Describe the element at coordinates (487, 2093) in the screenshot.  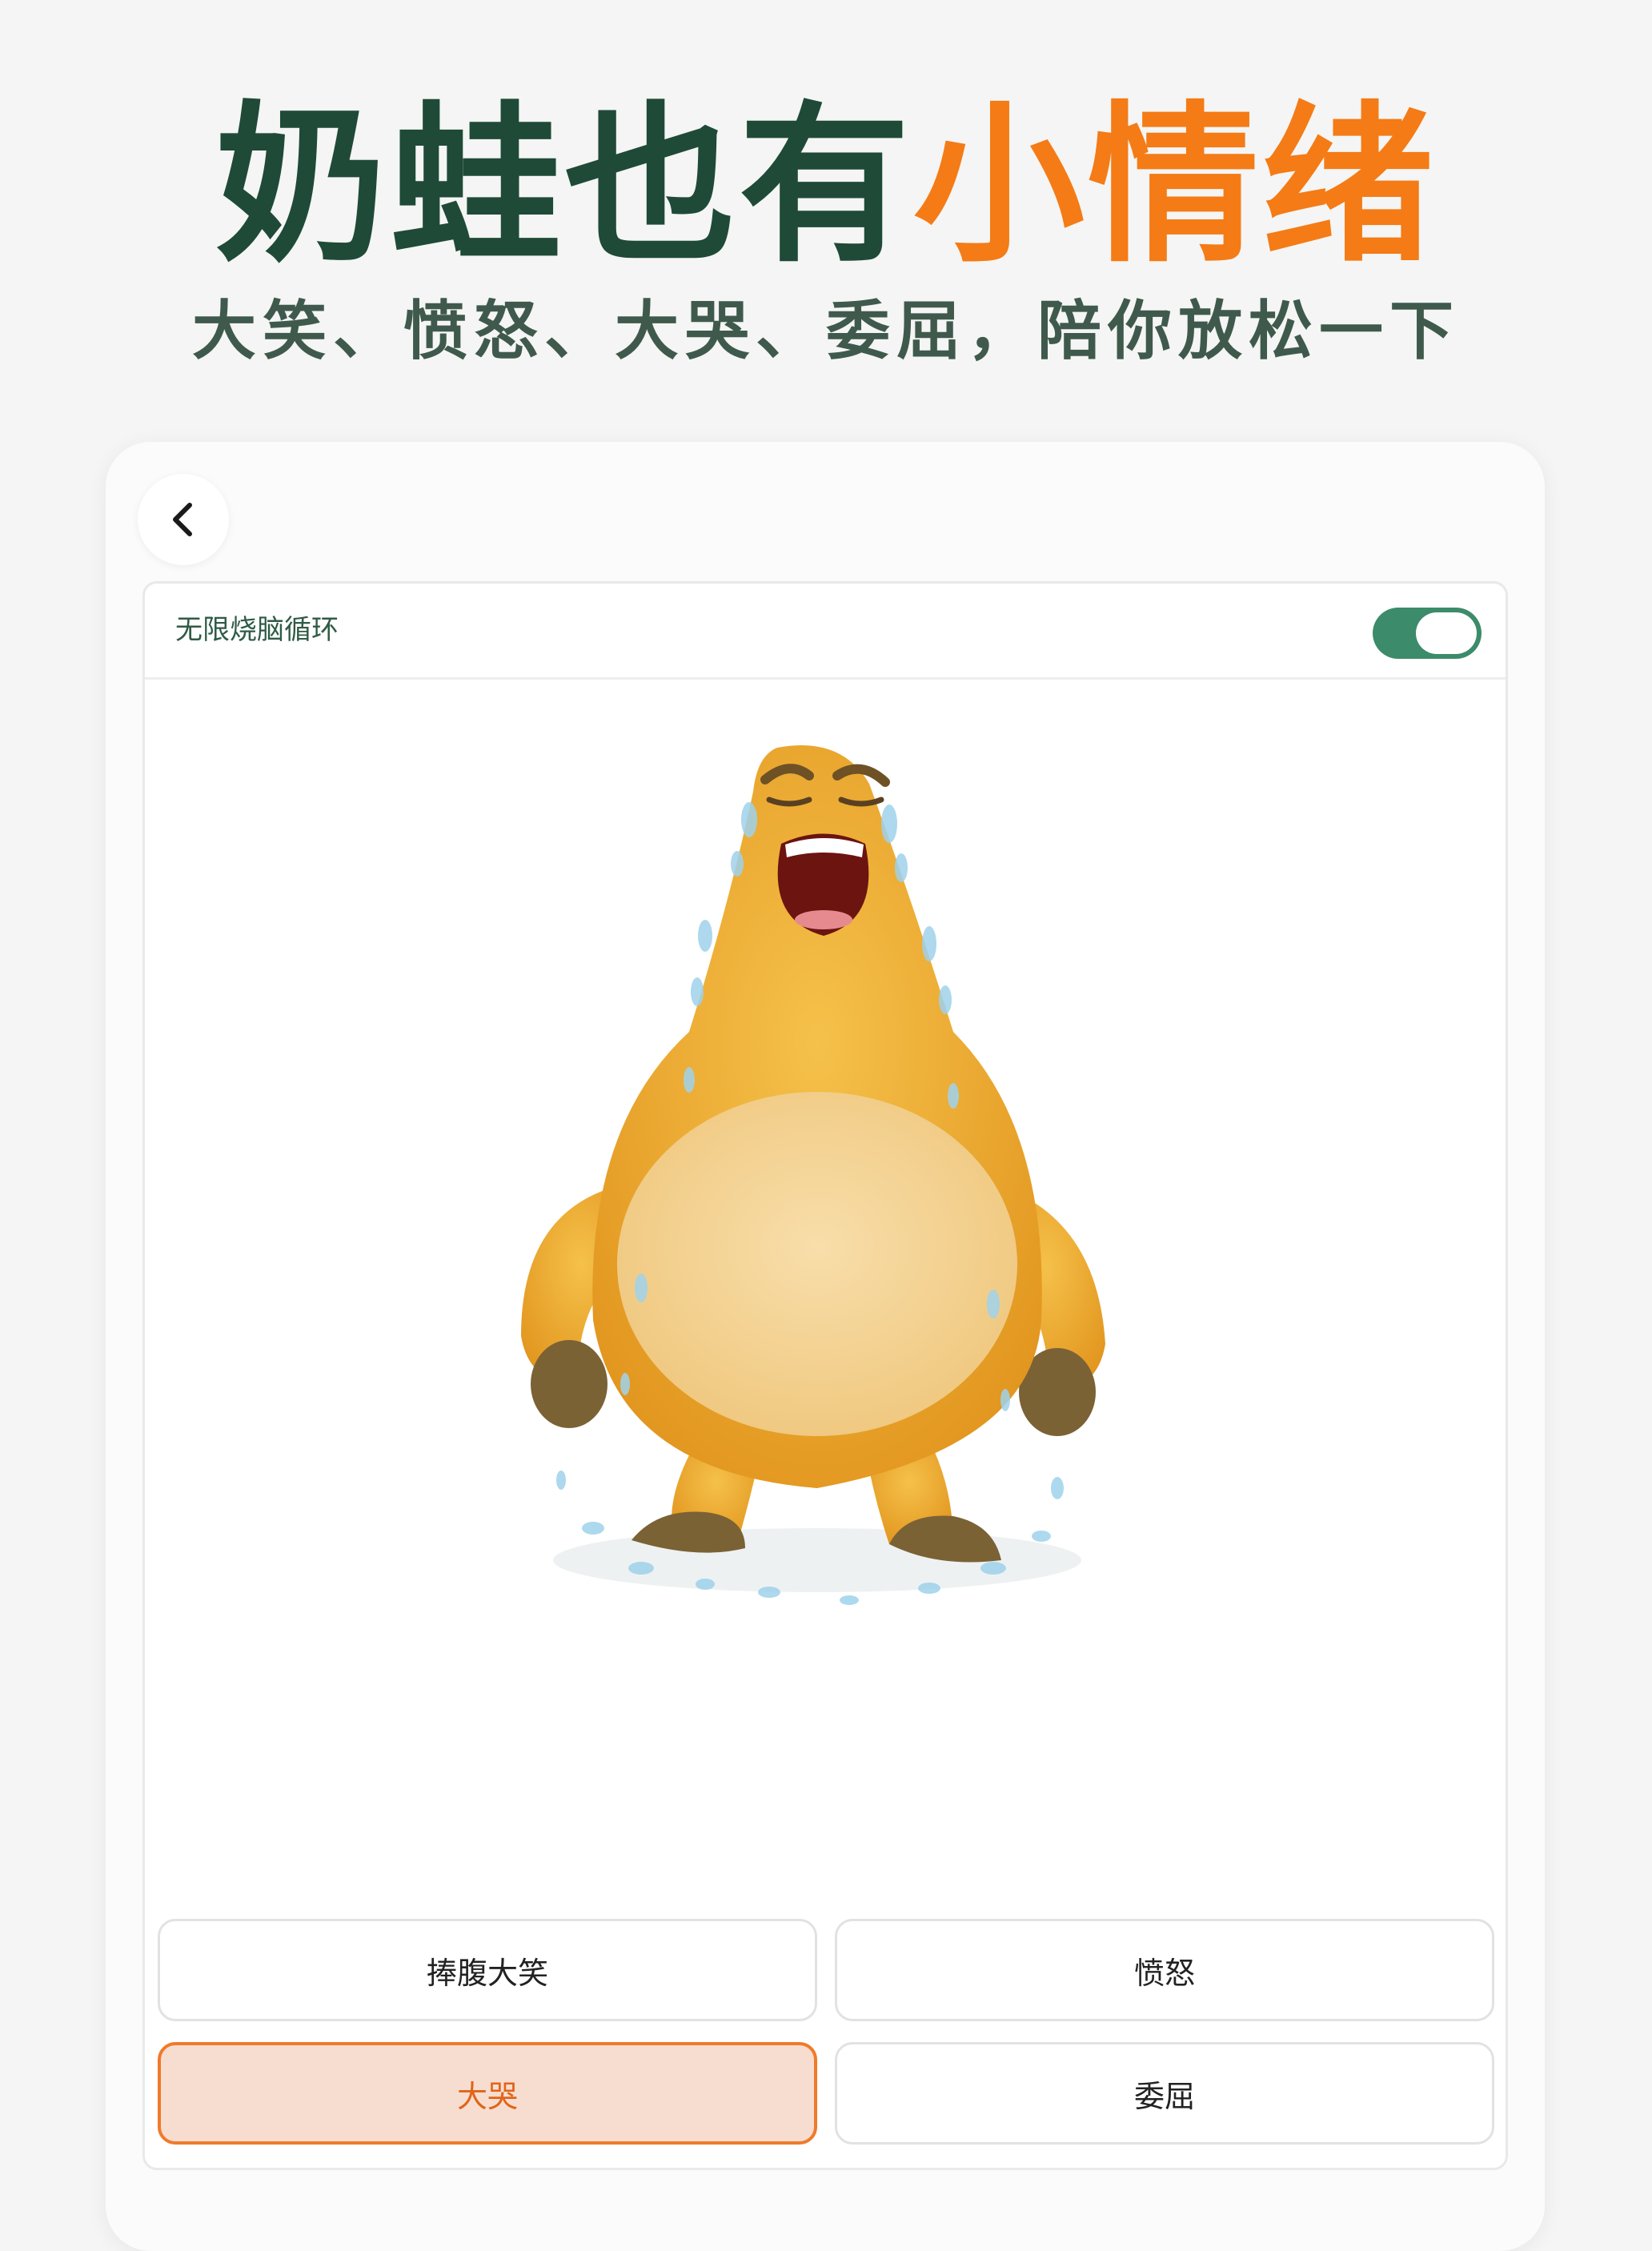
I see `mood-button-cry: 大哭` at that location.